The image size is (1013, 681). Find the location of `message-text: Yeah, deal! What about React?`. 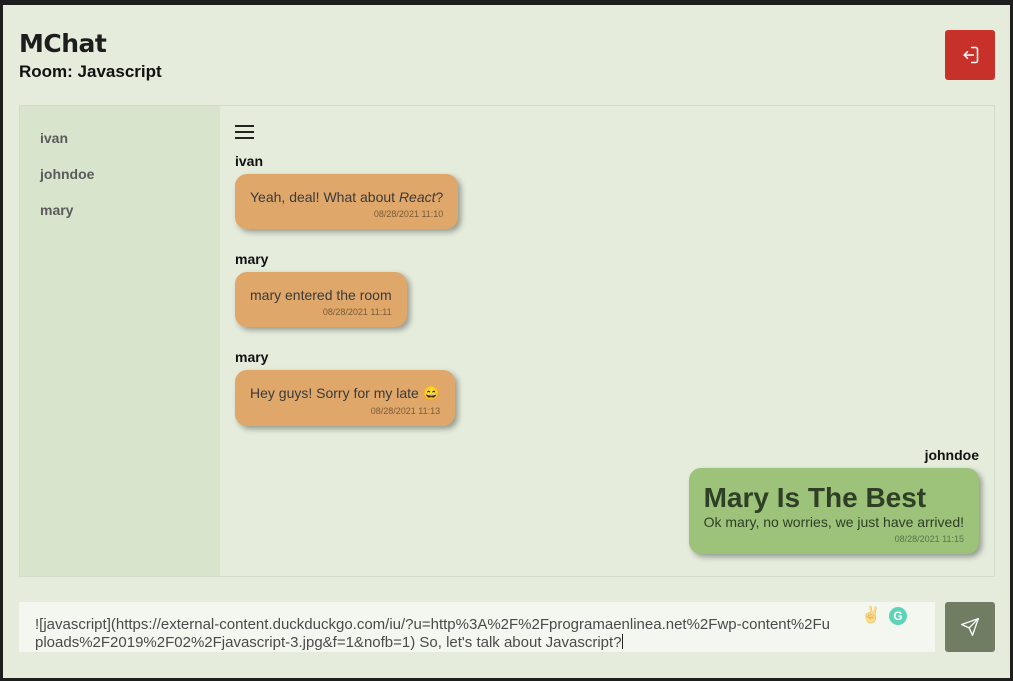

message-text: Yeah, deal! What about React? is located at coordinates (347, 197).